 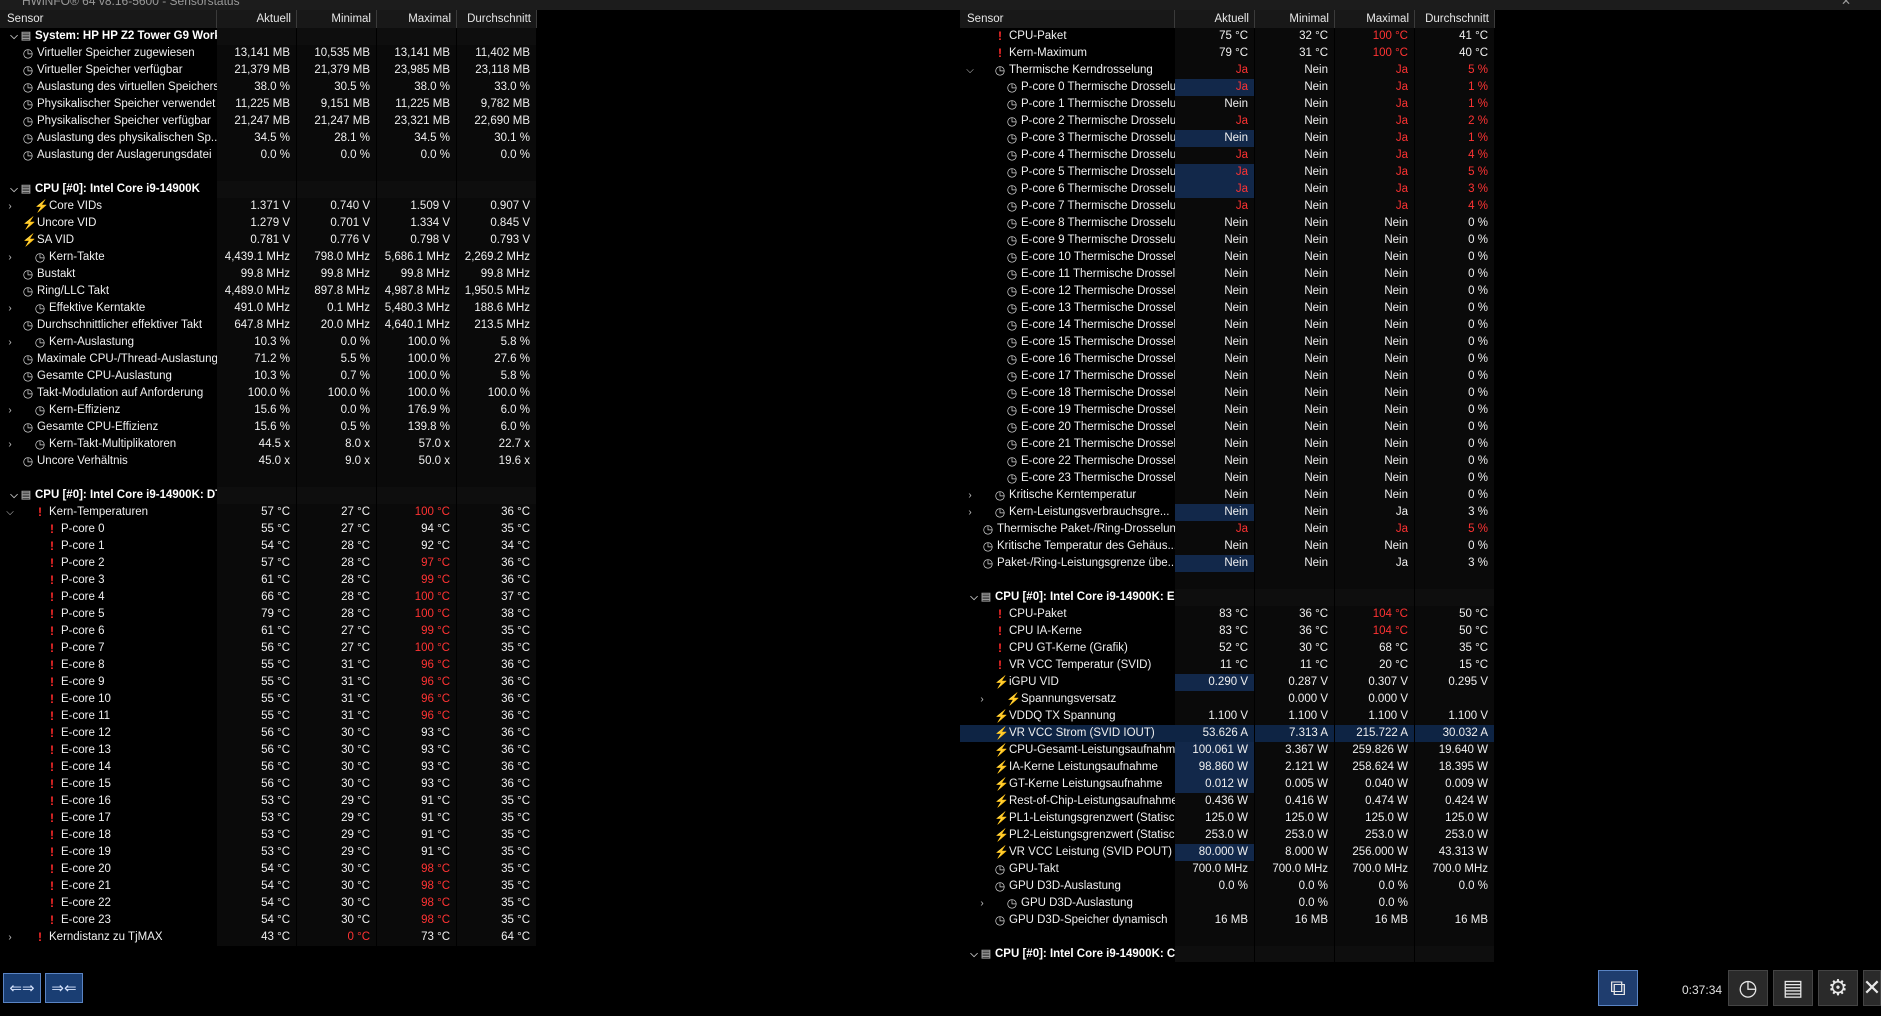 What do you see at coordinates (1838, 988) in the screenshot?
I see `settings-gear-icon: ⚙` at bounding box center [1838, 988].